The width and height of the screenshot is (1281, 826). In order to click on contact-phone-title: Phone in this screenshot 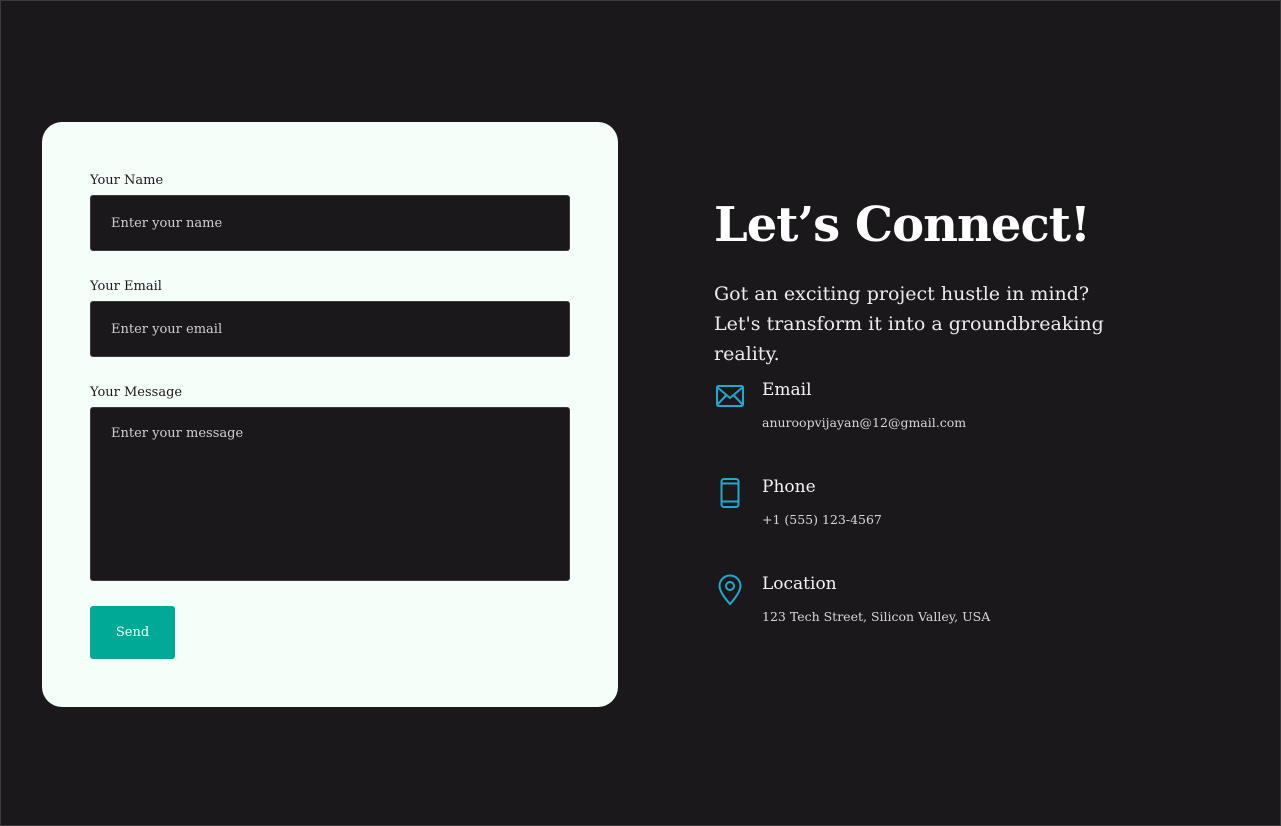, I will do `click(789, 487)`.